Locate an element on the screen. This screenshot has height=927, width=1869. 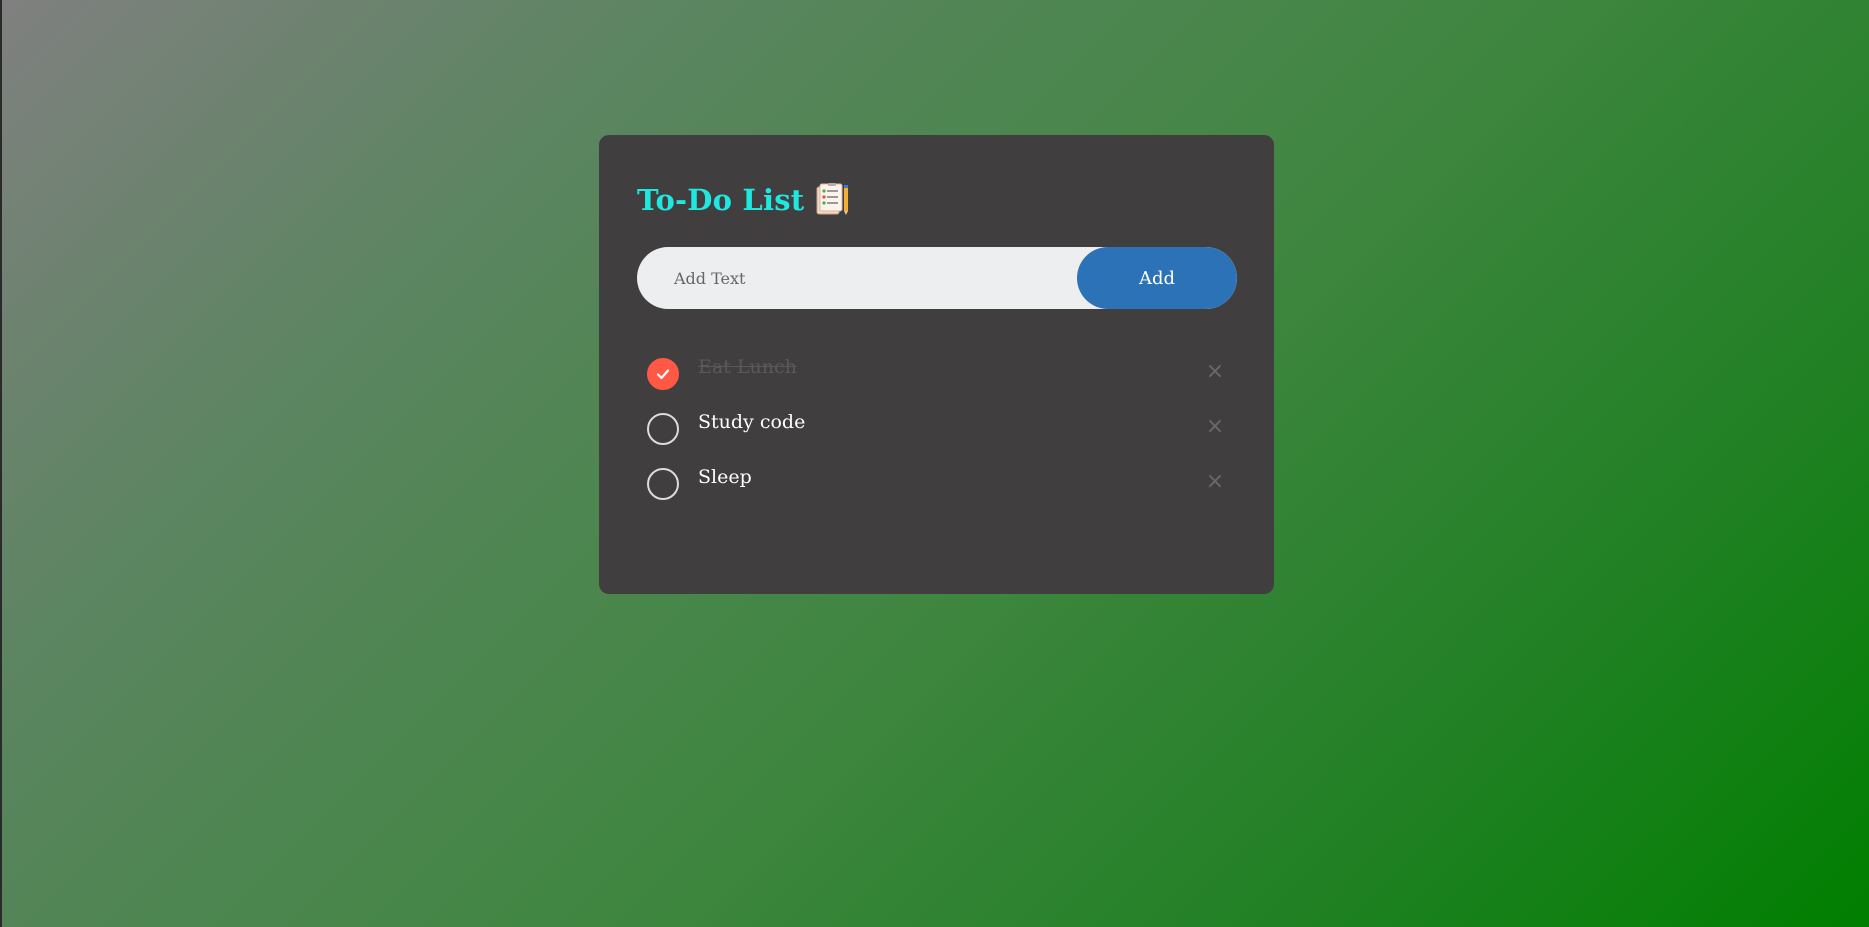
task-item: Sleep × is located at coordinates (942, 492).